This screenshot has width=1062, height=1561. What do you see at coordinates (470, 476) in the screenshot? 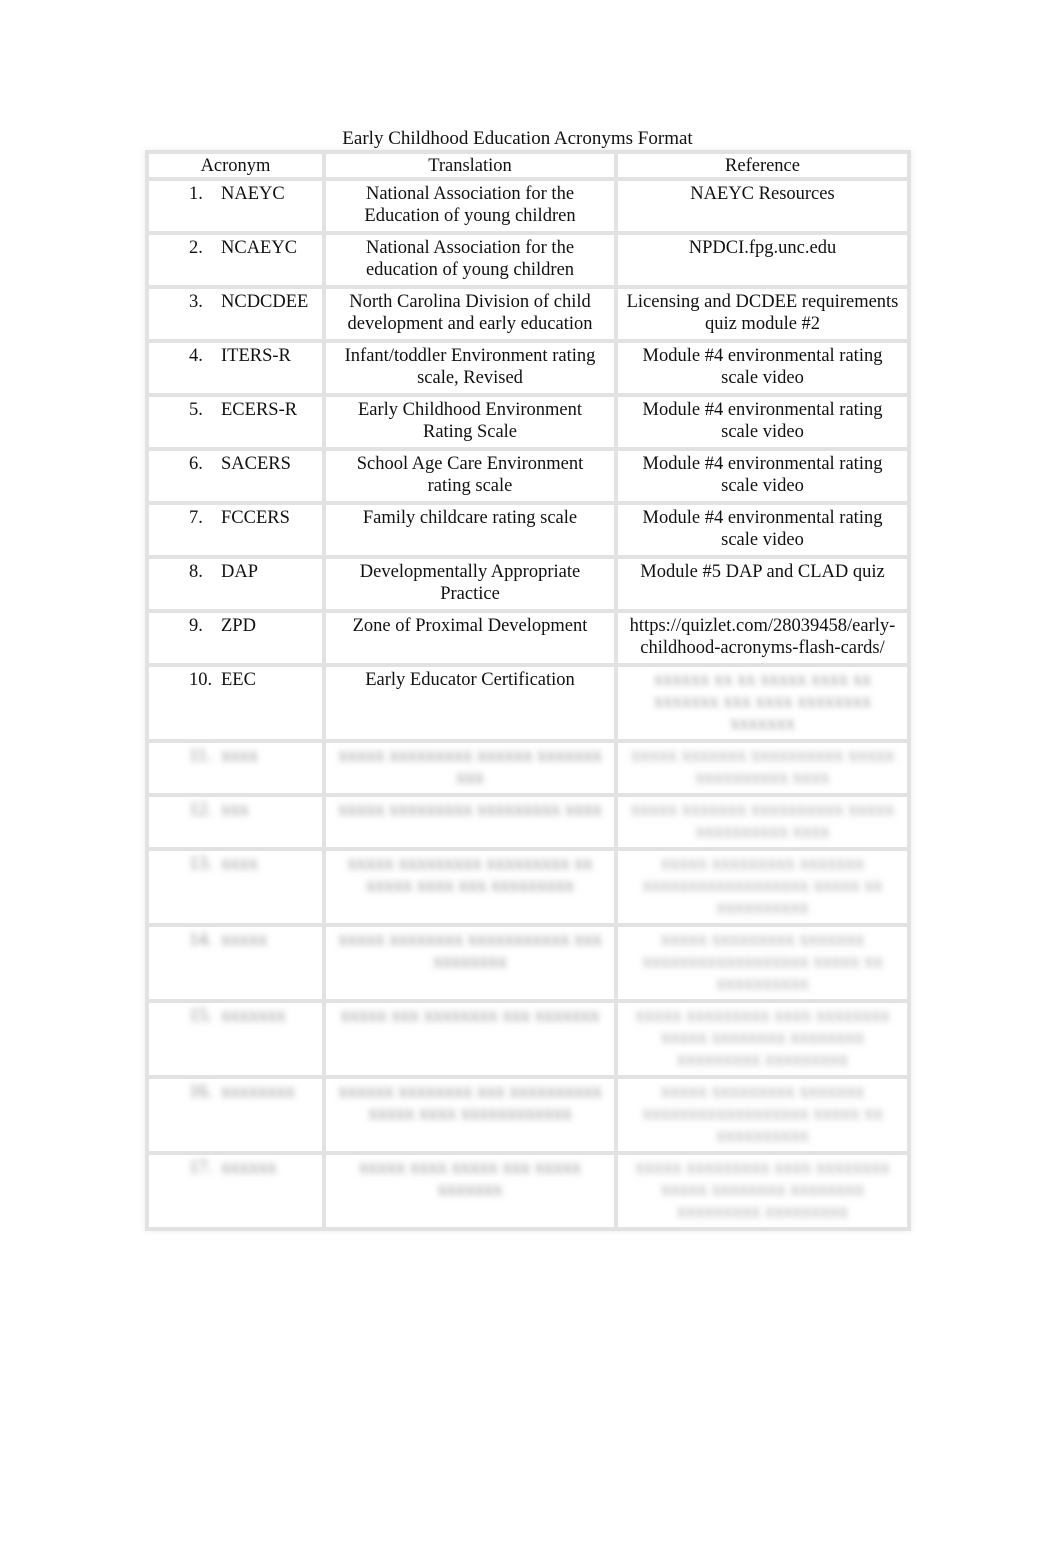
I see `translation-cell: School Age Care Environment rating scale` at bounding box center [470, 476].